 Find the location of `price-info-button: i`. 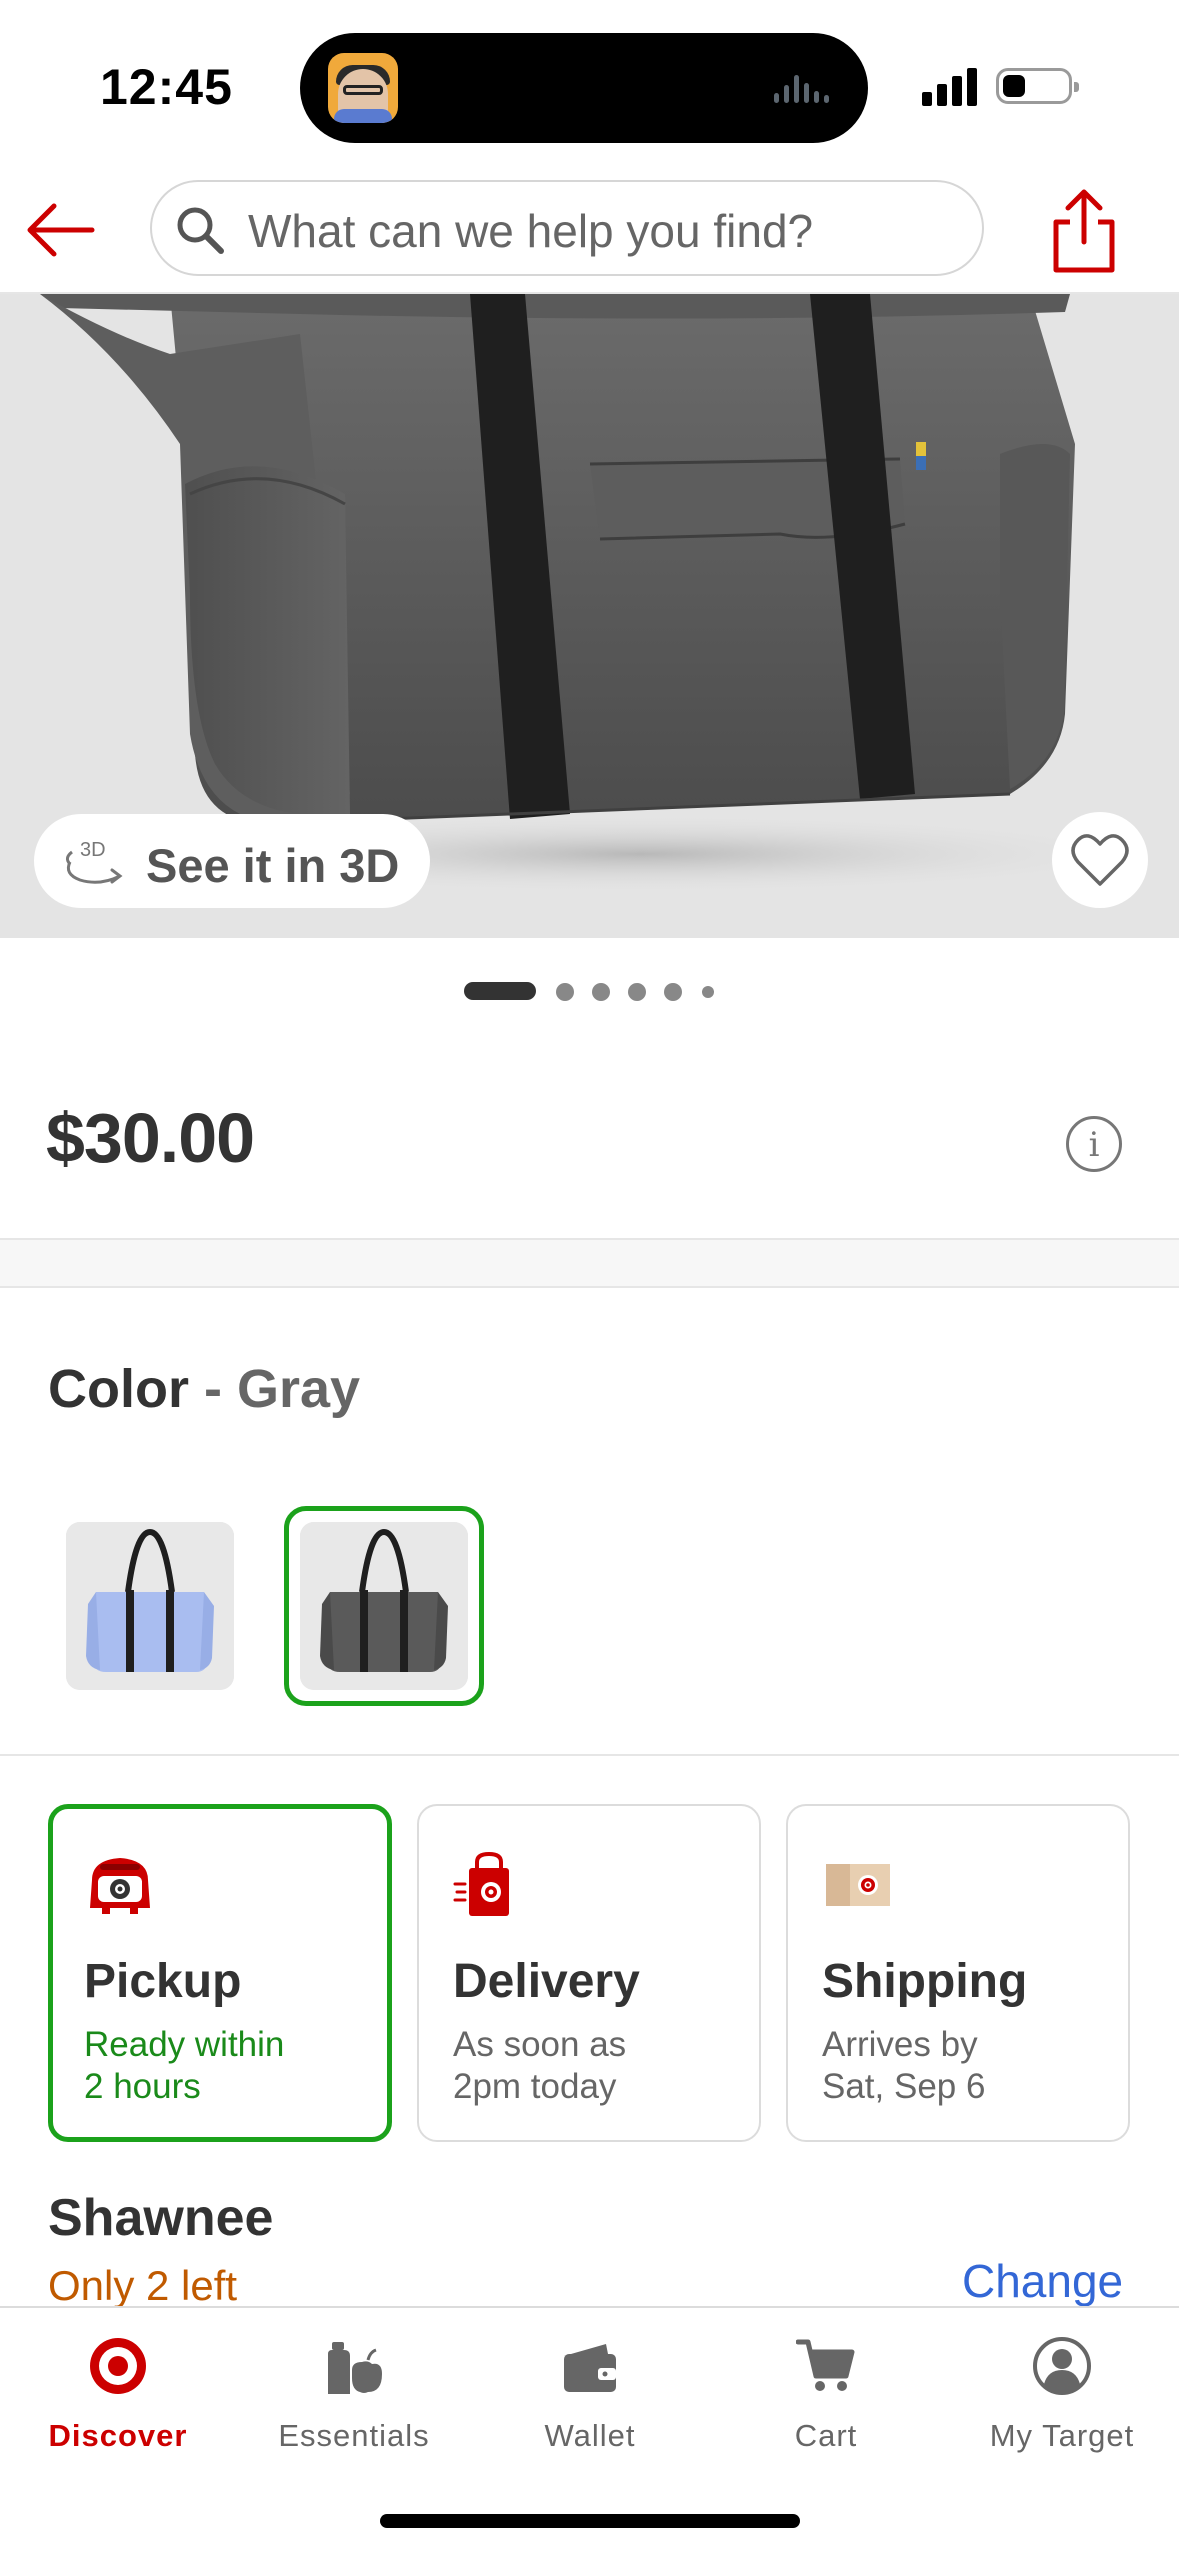

price-info-button: i is located at coordinates (1094, 1144).